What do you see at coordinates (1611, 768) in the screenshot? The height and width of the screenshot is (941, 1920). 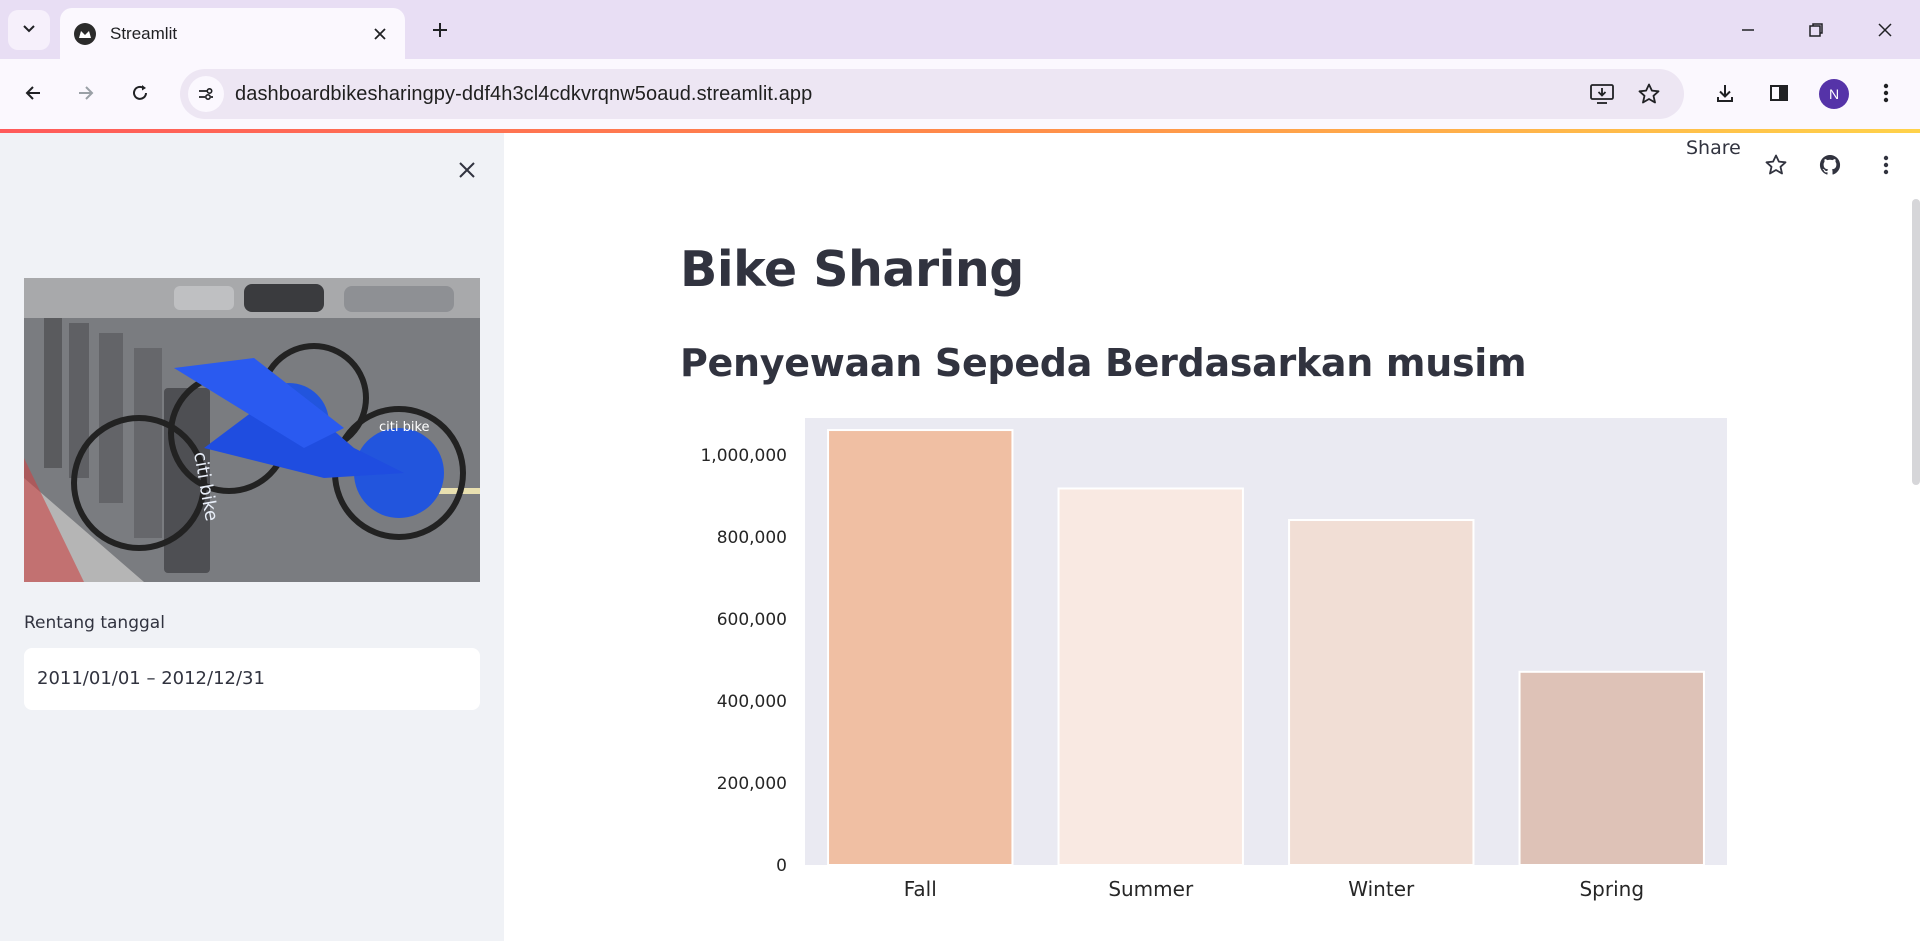 I see `bar-spring` at bounding box center [1611, 768].